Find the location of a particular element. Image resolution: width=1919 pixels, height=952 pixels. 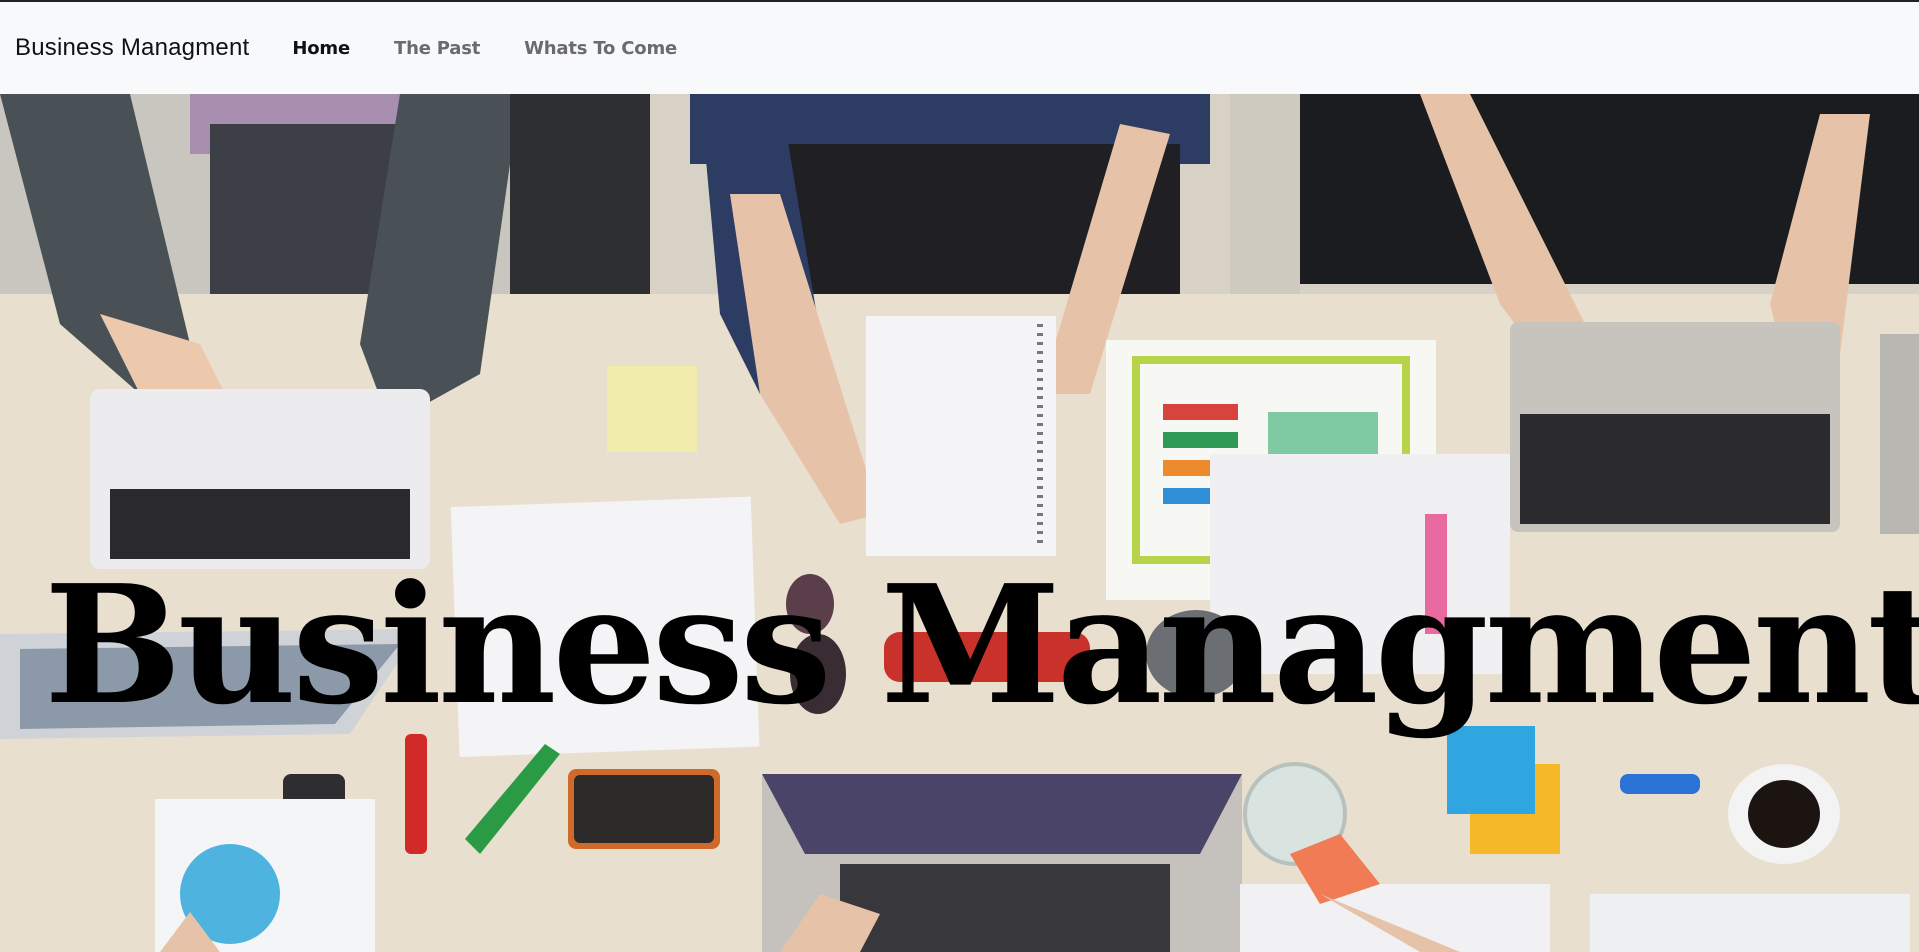

nav-link-whats-to-come: Whats To Come is located at coordinates (600, 48).